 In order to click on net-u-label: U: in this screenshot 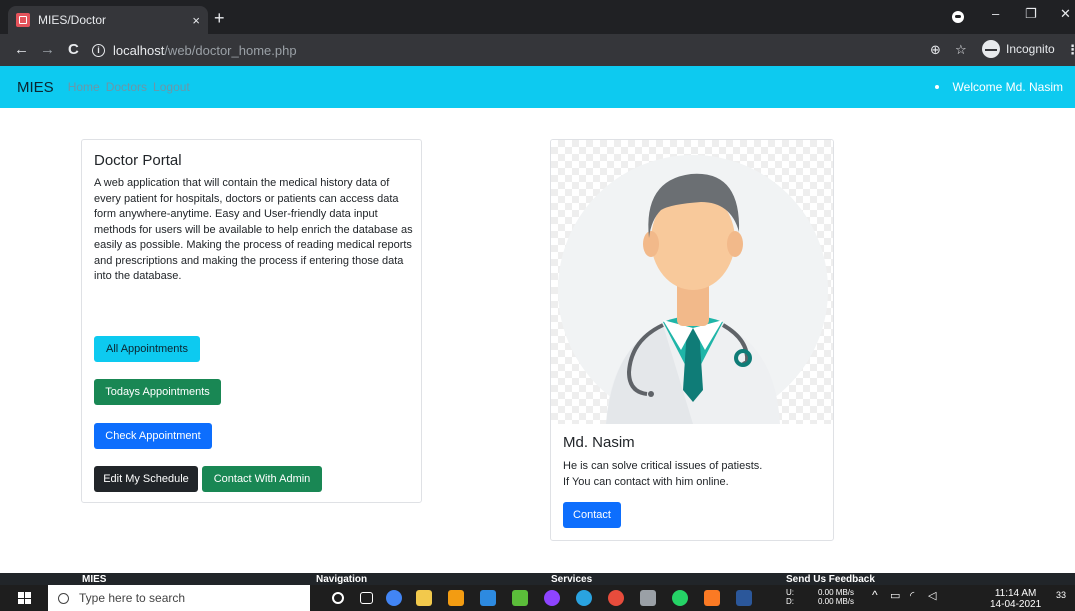, I will do `click(790, 592)`.